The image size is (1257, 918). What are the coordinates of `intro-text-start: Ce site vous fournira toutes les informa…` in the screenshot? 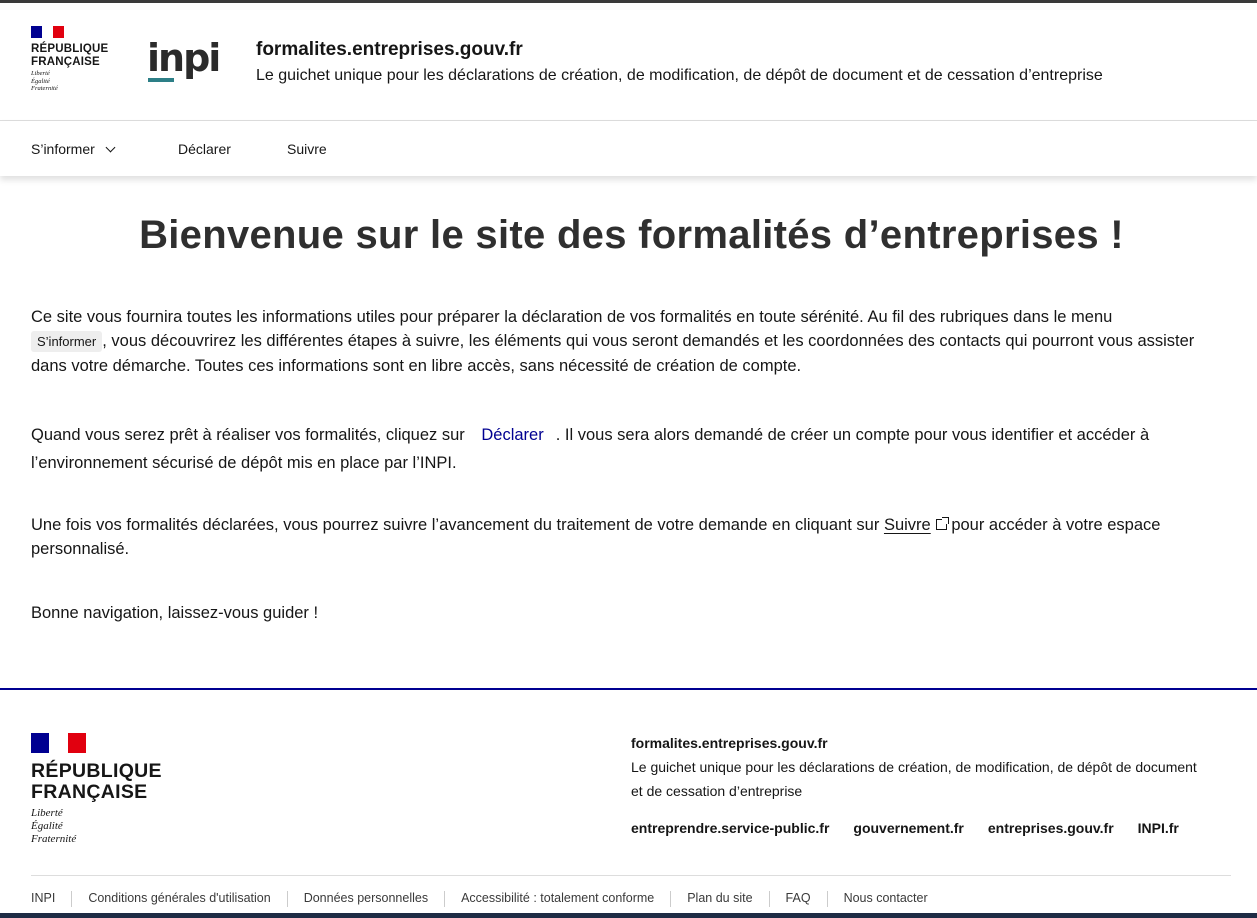 It's located at (572, 317).